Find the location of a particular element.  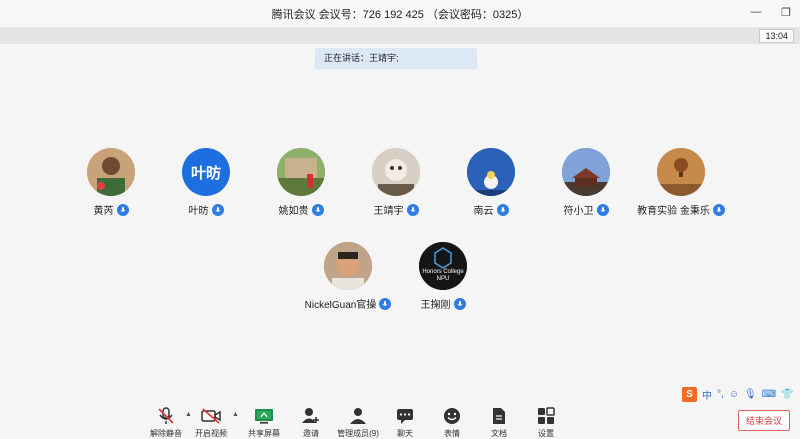

settings-label: 设置 is located at coordinates (546, 433).